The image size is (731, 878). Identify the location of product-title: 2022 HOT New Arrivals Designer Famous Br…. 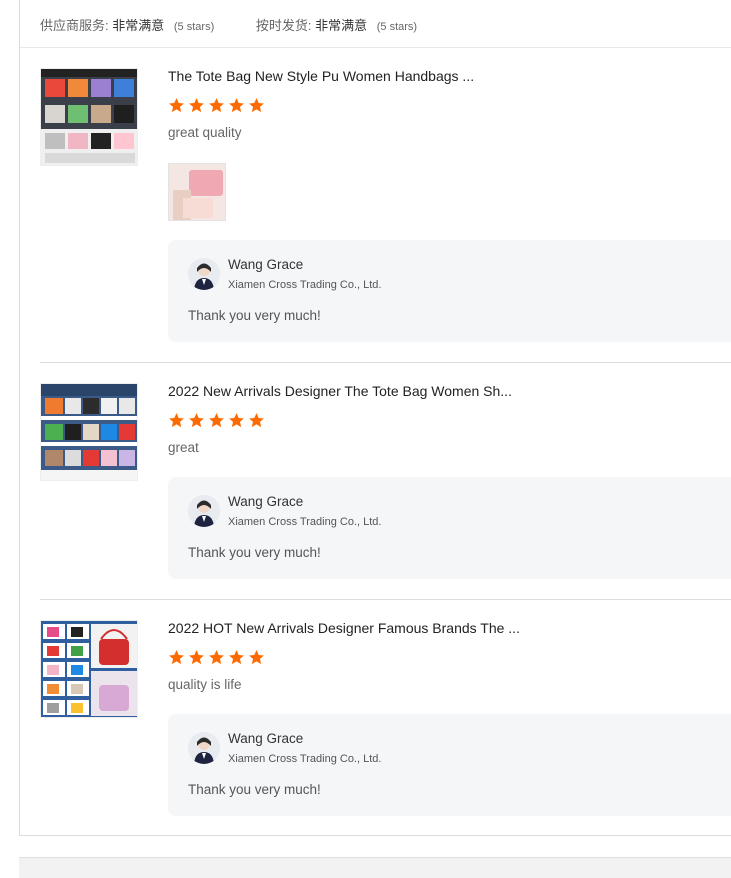
(344, 628).